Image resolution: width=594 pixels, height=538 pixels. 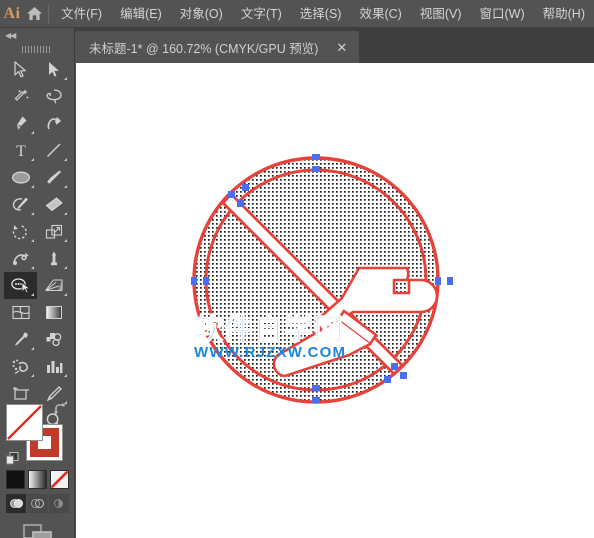 I want to click on gradient-tool, so click(x=53, y=312).